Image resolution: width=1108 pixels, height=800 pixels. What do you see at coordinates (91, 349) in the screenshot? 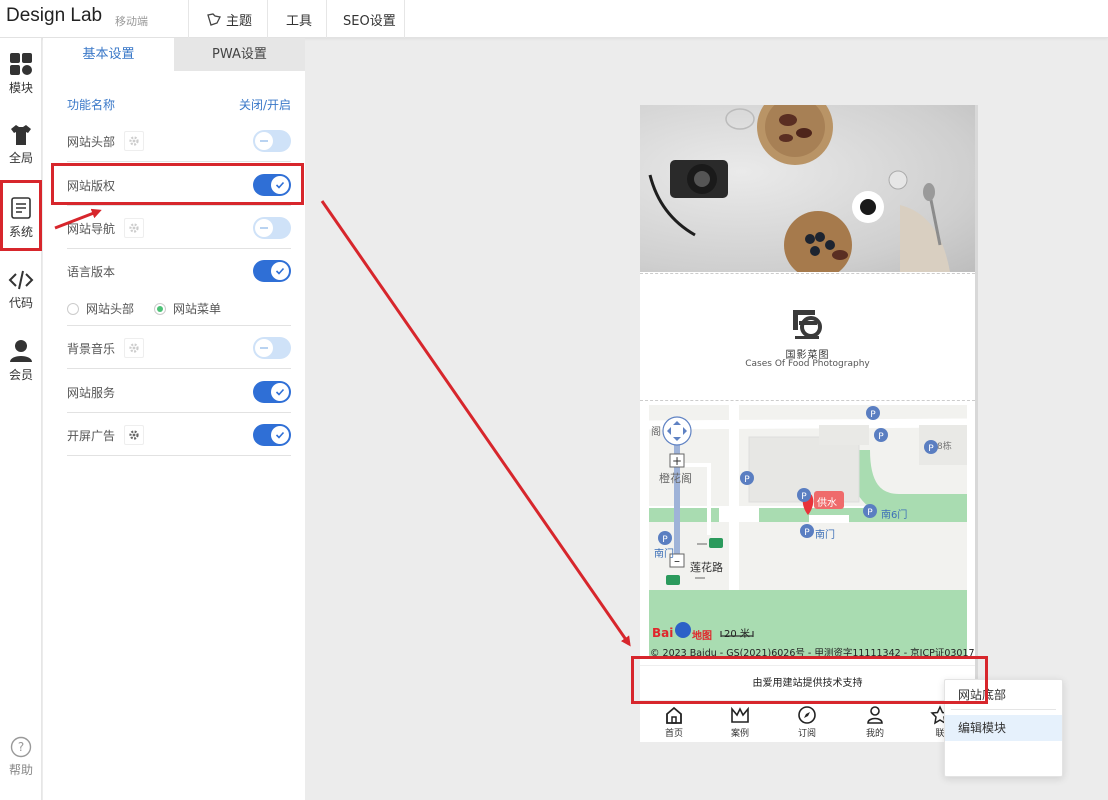
I see `setting-label: 背景音乐` at bounding box center [91, 349].